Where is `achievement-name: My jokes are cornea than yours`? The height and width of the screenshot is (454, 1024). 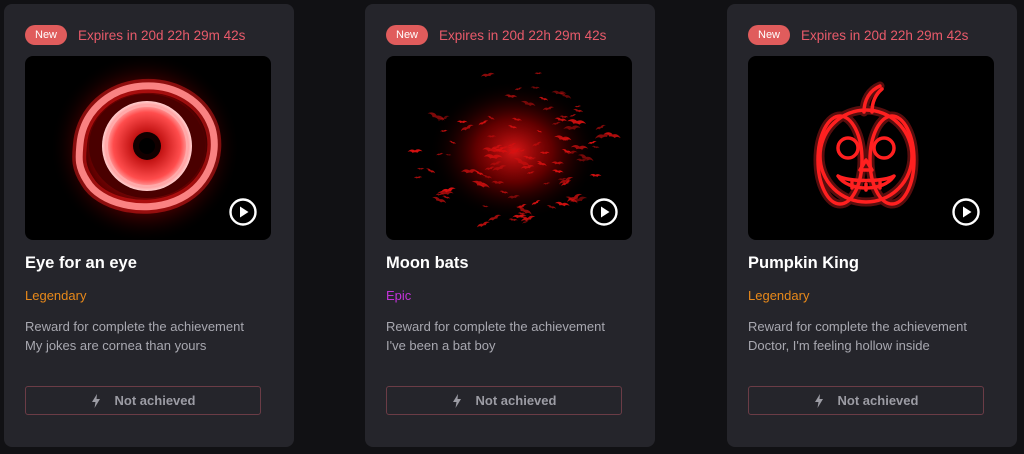
achievement-name: My jokes are cornea than yours is located at coordinates (116, 345).